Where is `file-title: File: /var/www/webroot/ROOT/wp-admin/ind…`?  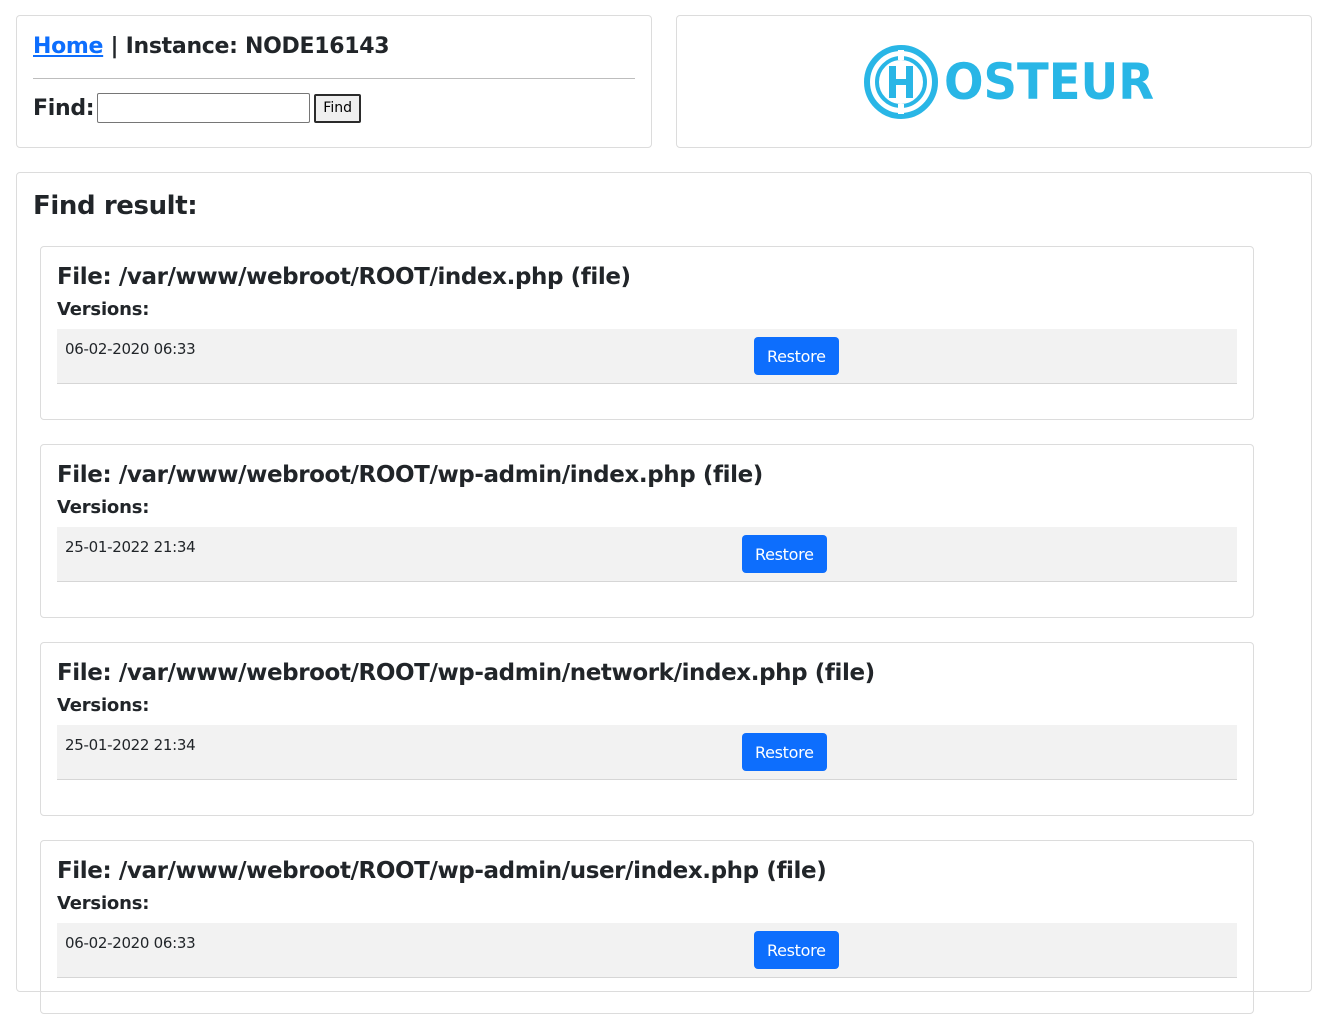
file-title: File: /var/www/webroot/ROOT/wp-admin/ind… is located at coordinates (647, 475).